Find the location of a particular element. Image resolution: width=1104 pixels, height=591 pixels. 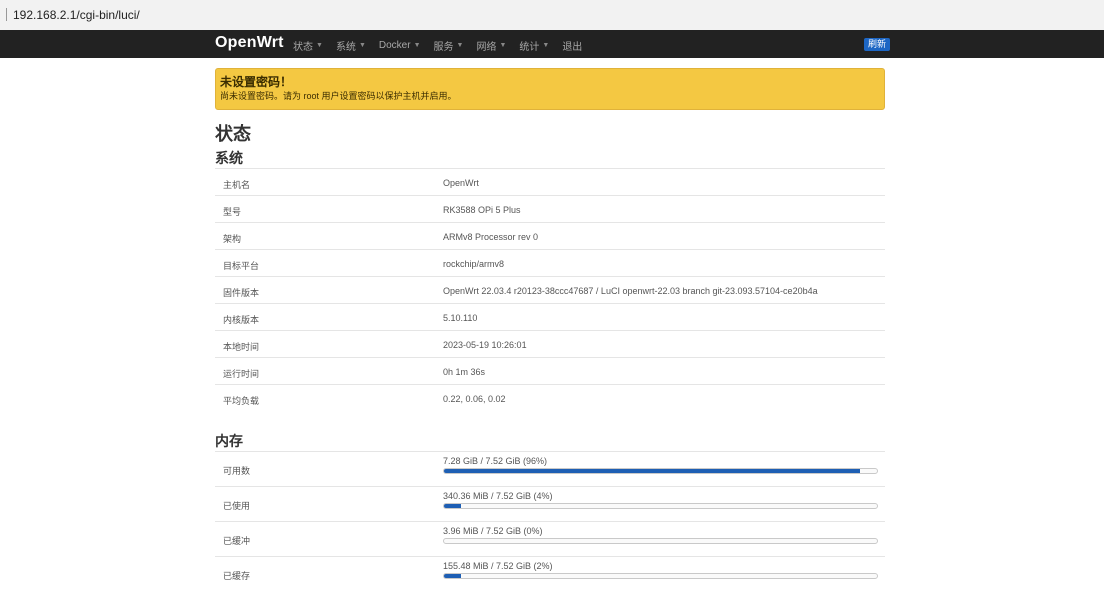

row-value: 0h 1m 36s is located at coordinates (464, 372).